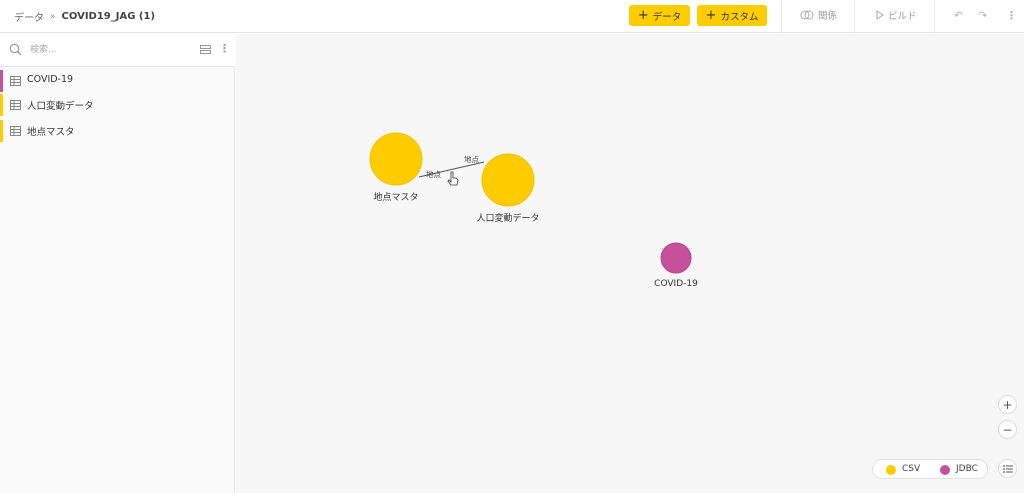 The width and height of the screenshot is (1024, 493). I want to click on list-view-icon, so click(205, 49).